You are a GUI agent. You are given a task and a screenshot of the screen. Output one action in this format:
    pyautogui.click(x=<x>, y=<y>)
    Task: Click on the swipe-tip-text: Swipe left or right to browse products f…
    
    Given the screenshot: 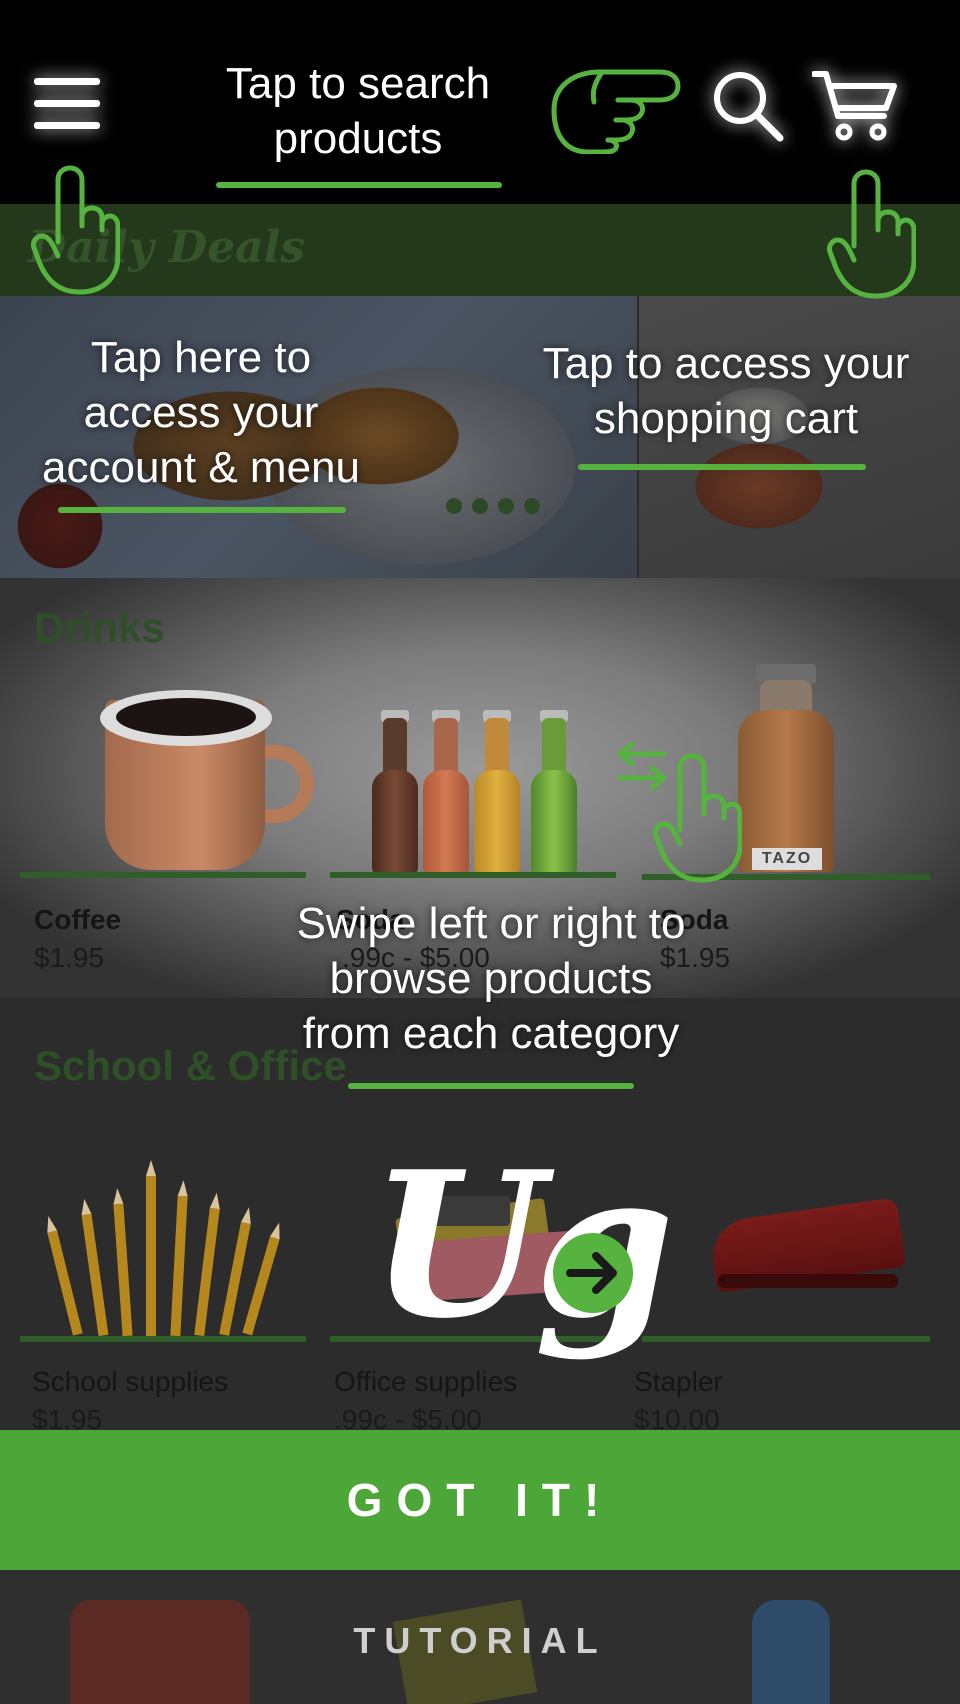 What is the action you would take?
    pyautogui.click(x=491, y=978)
    